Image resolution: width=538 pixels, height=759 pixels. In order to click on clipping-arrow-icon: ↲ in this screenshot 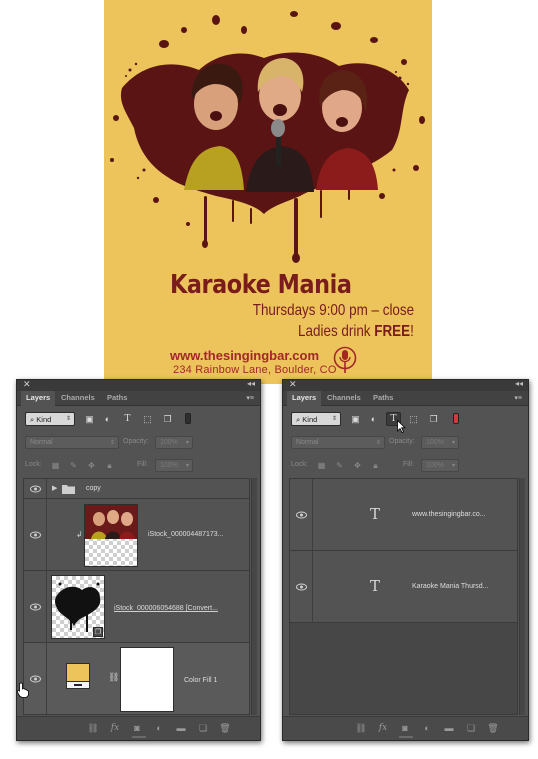, I will do `click(79, 534)`.